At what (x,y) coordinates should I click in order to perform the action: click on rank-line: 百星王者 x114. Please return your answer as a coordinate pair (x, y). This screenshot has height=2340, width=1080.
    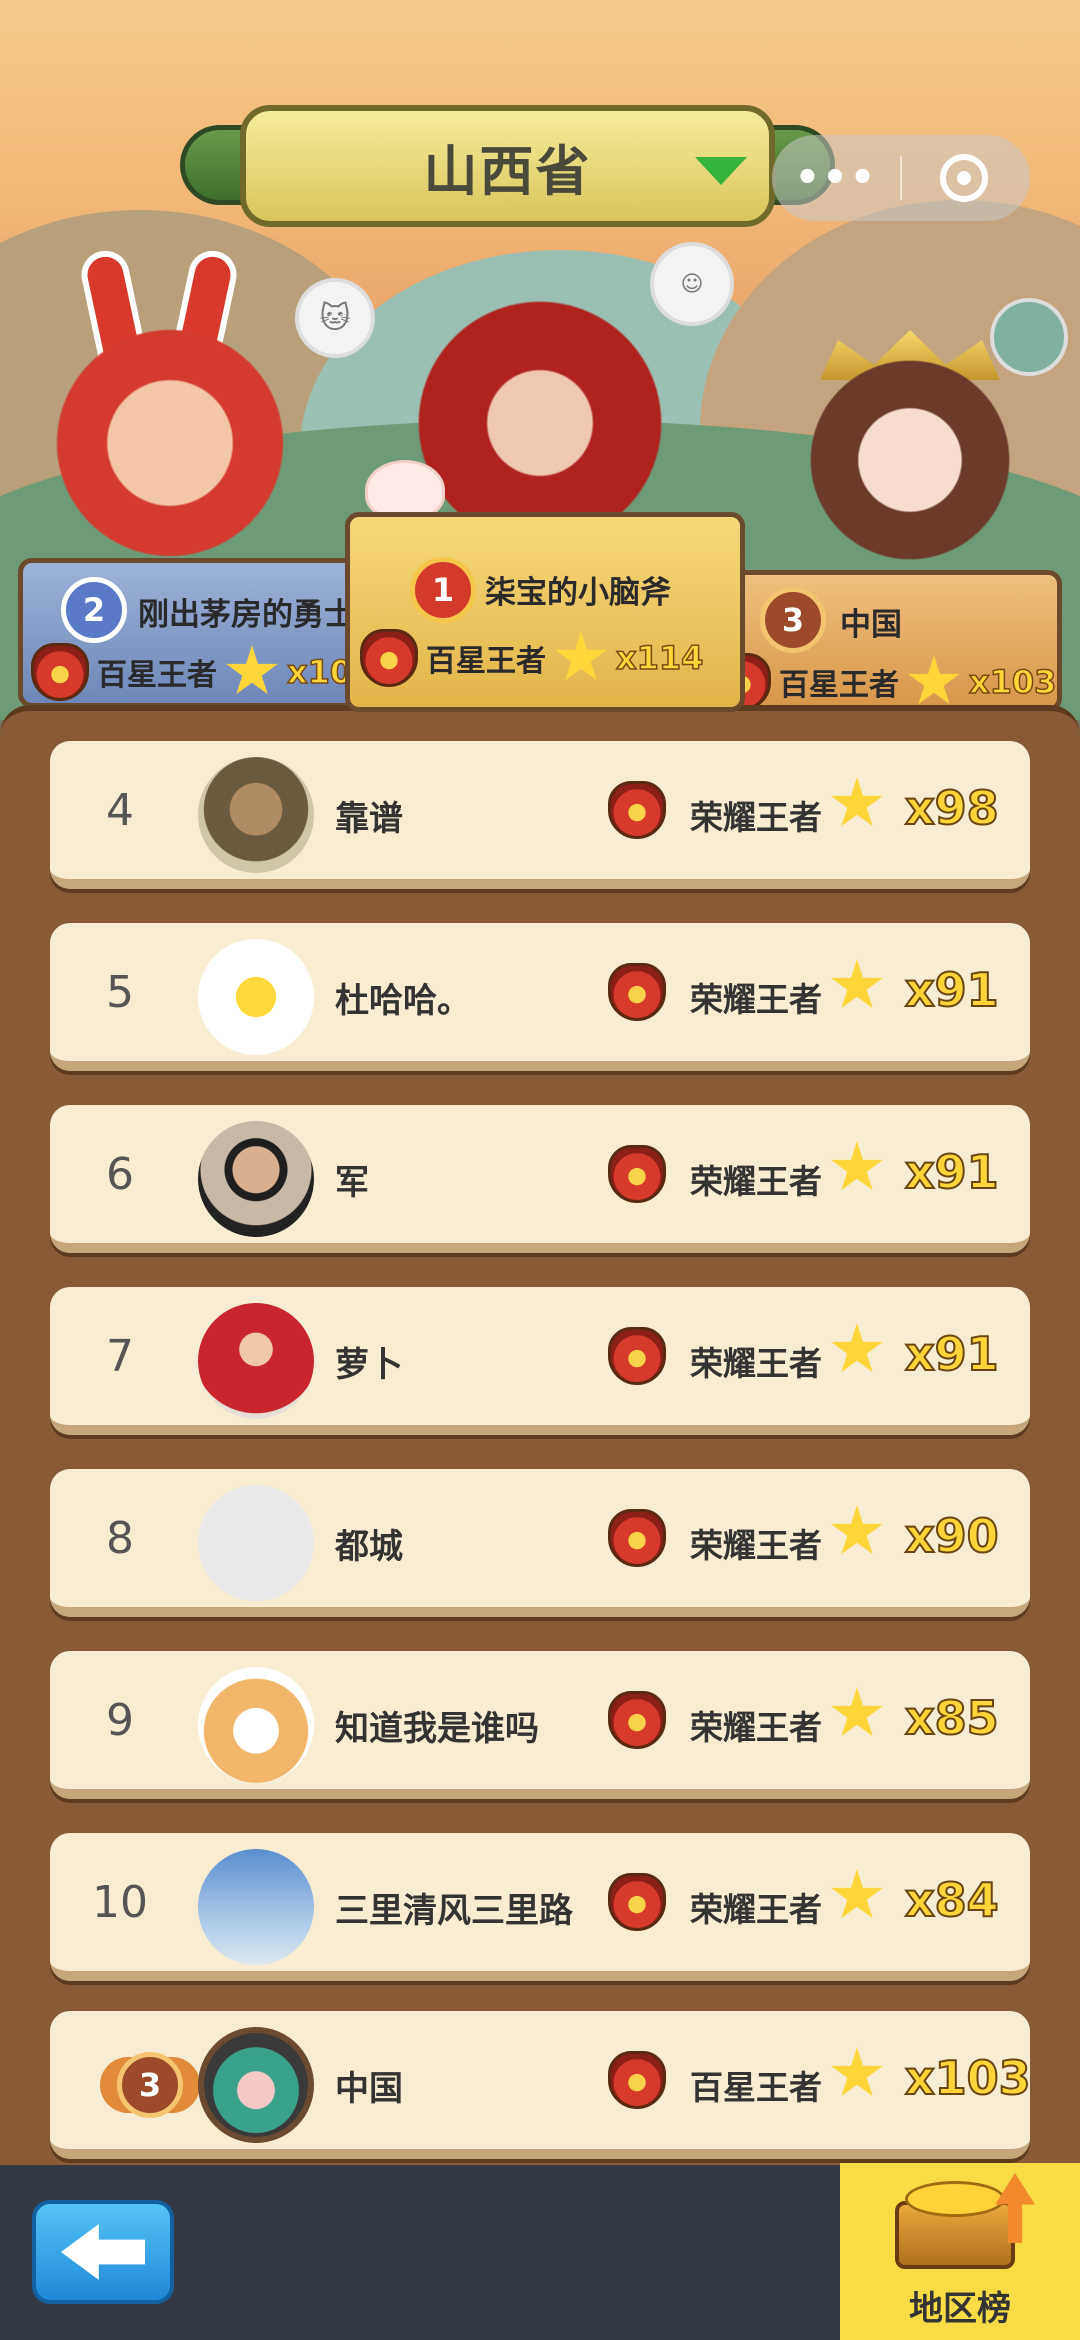
    Looking at the image, I should click on (532, 658).